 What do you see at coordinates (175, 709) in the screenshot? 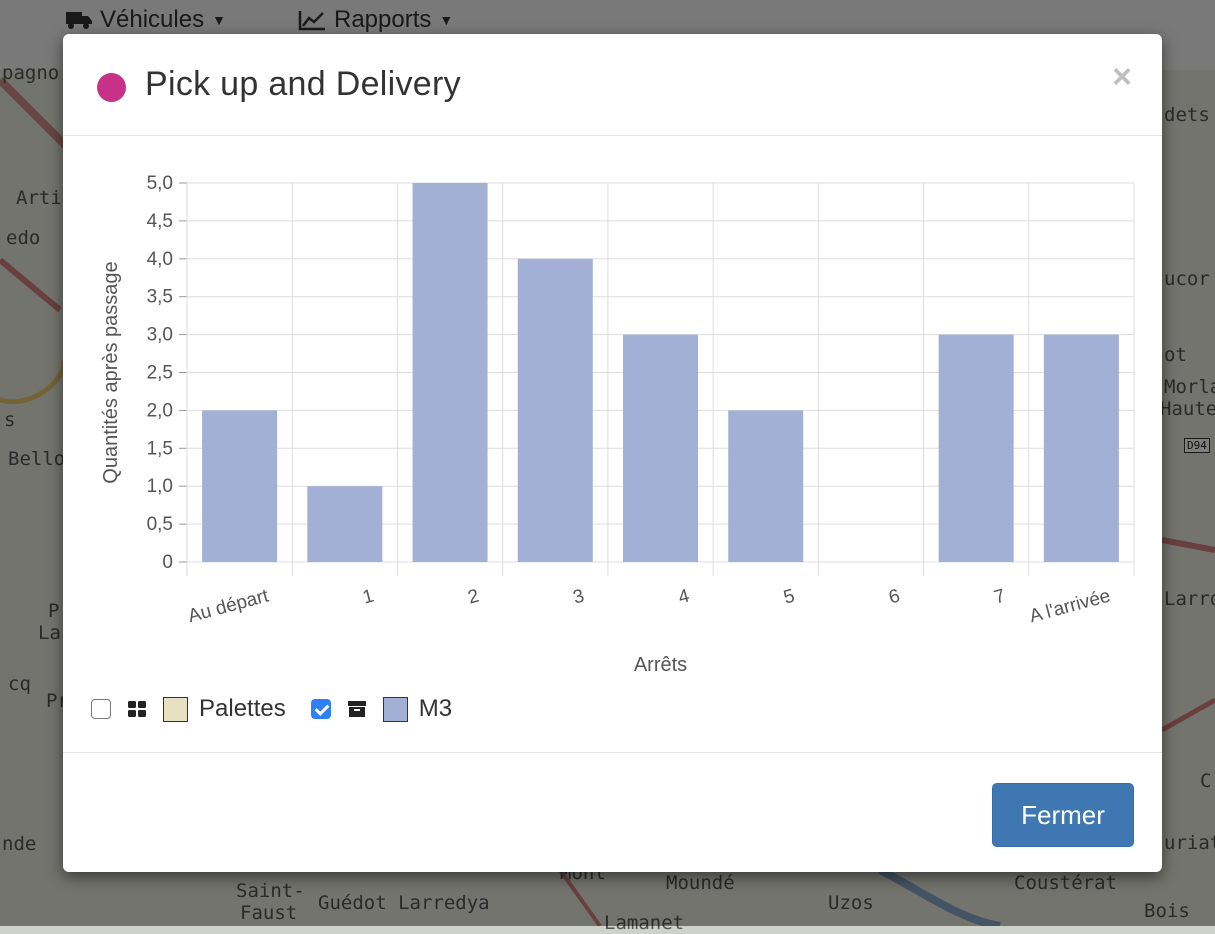
I see `palettes-swatch` at bounding box center [175, 709].